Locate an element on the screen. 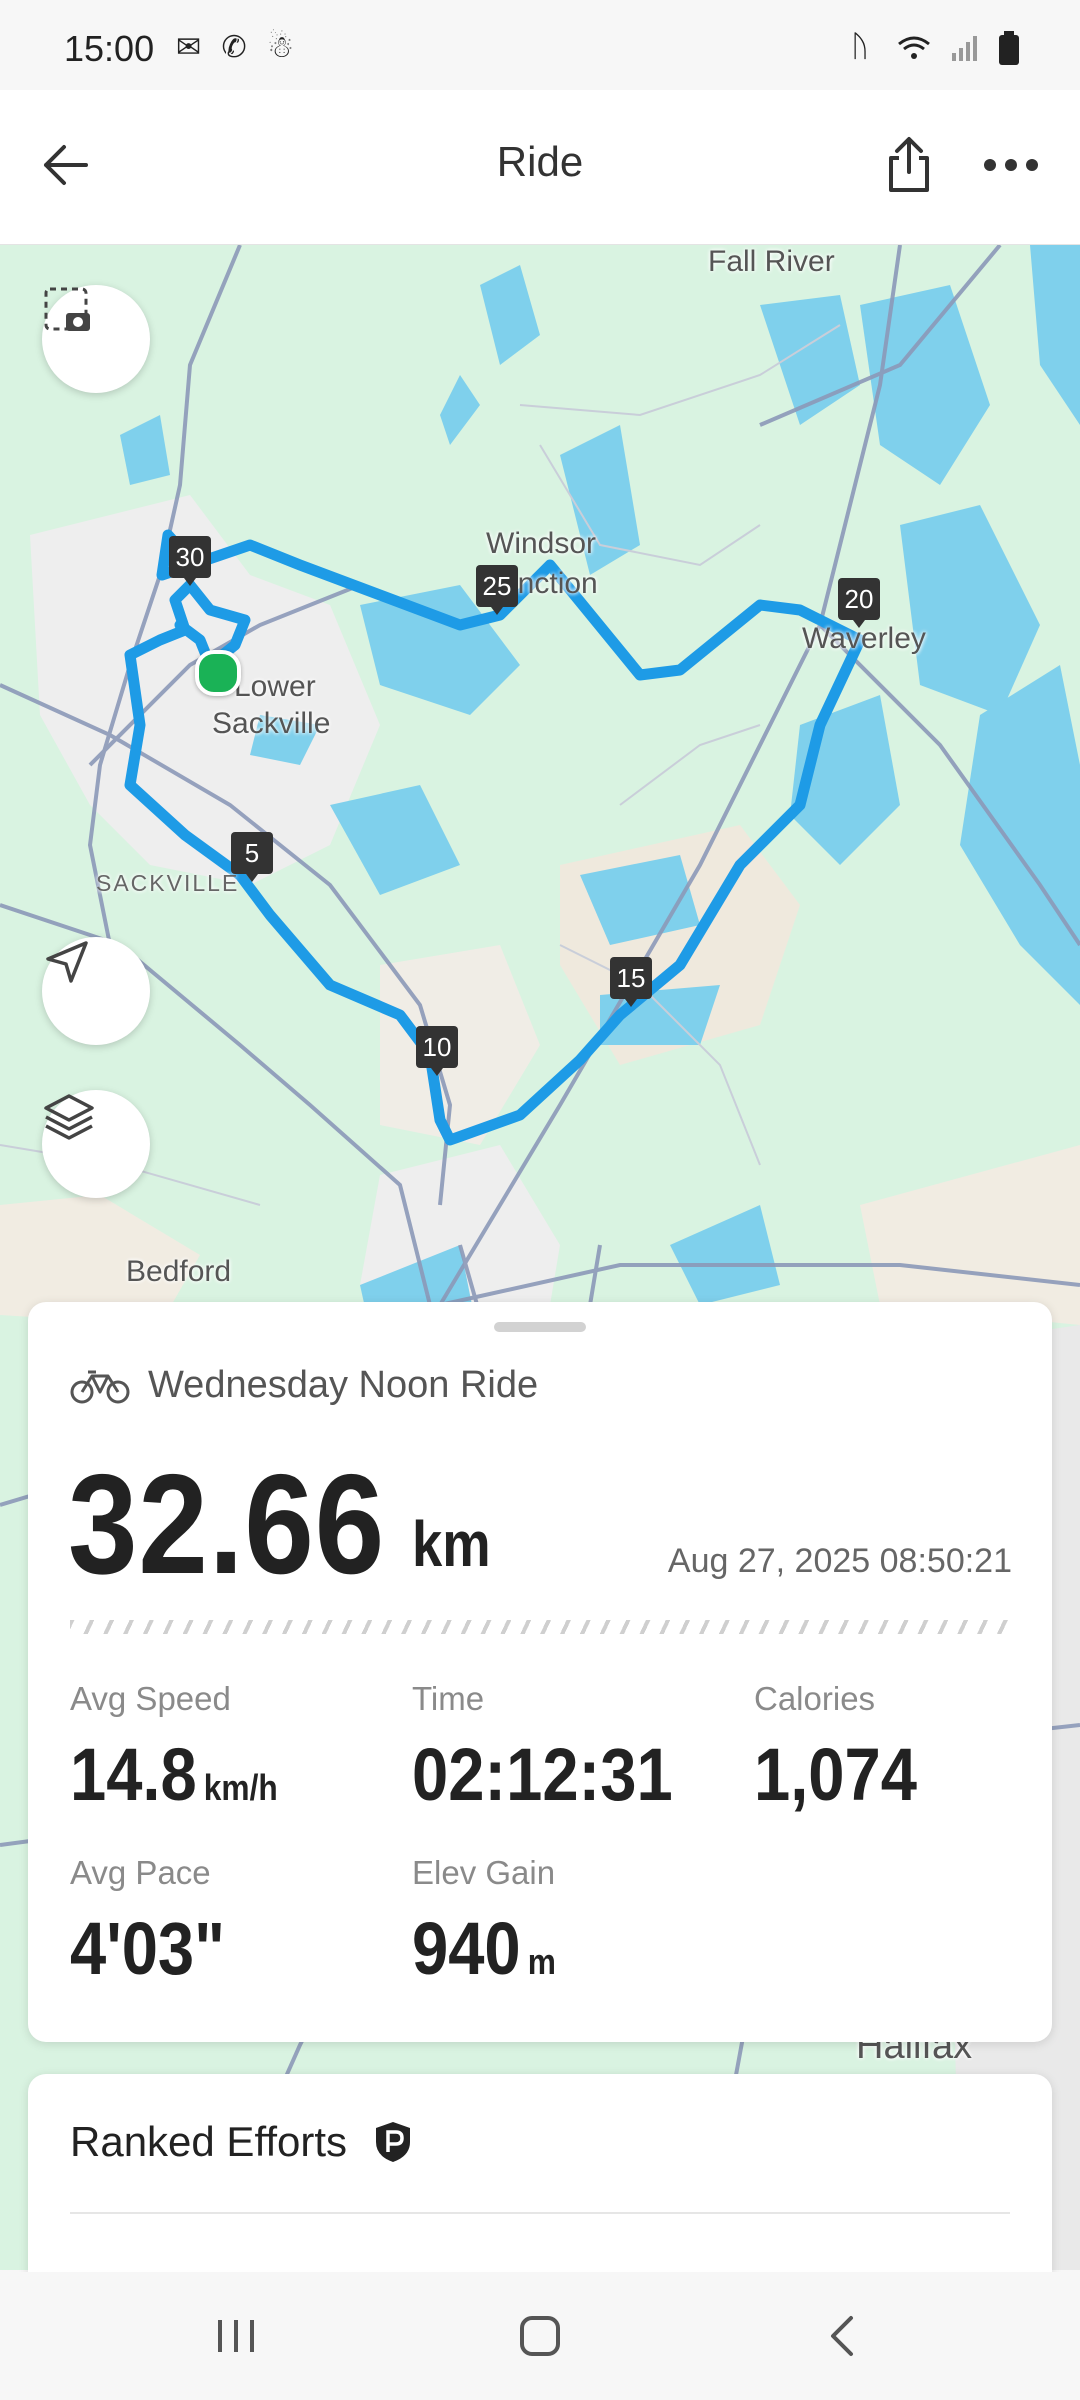 This screenshot has width=1080, height=2400. km-marker-30: 30 is located at coordinates (190, 561).